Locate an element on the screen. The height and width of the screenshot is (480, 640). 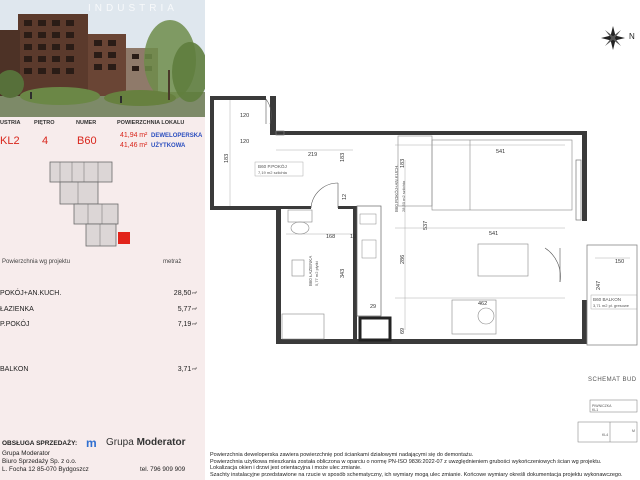
usable-area: 41,46 m² UŻYTKOWA is located at coordinates (153, 145).